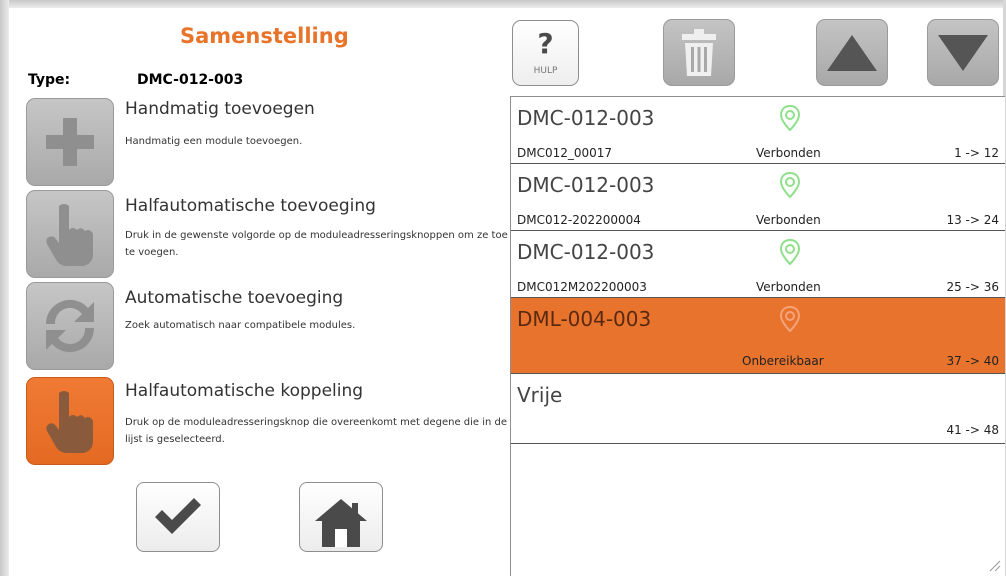 The height and width of the screenshot is (576, 1006). Describe the element at coordinates (545, 71) in the screenshot. I see `help-label: HULP` at that location.